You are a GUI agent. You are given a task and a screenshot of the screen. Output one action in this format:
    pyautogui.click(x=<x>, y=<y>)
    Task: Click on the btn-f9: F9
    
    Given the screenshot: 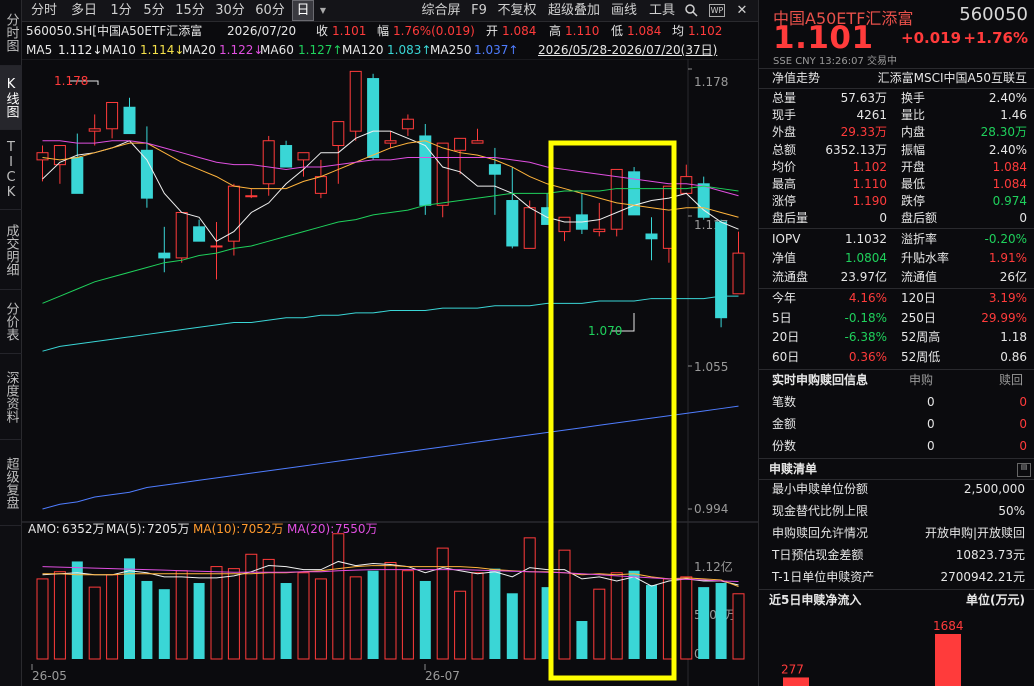 What is the action you would take?
    pyautogui.click(x=479, y=10)
    